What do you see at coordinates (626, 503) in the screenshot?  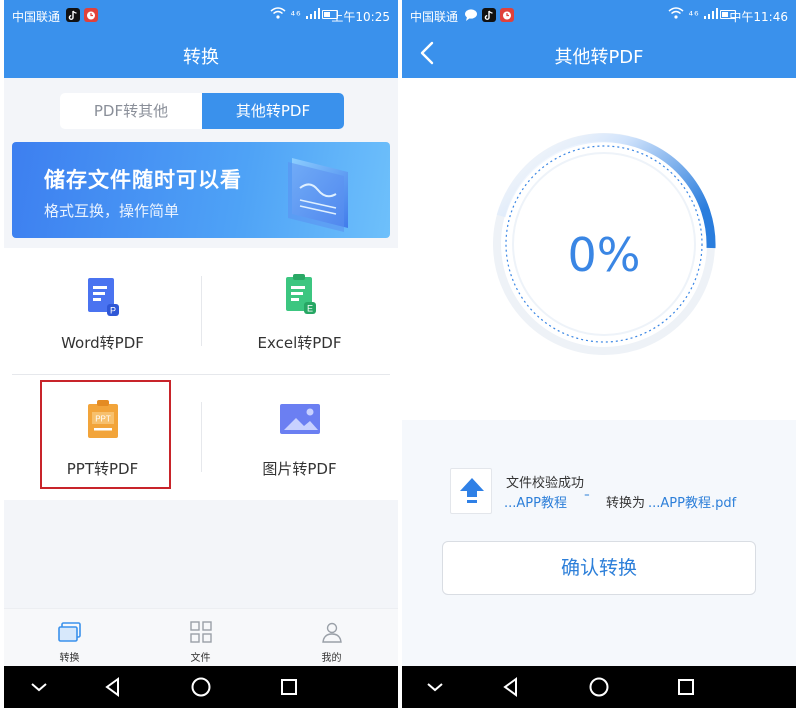 I see `convert-to-label: 转换为` at bounding box center [626, 503].